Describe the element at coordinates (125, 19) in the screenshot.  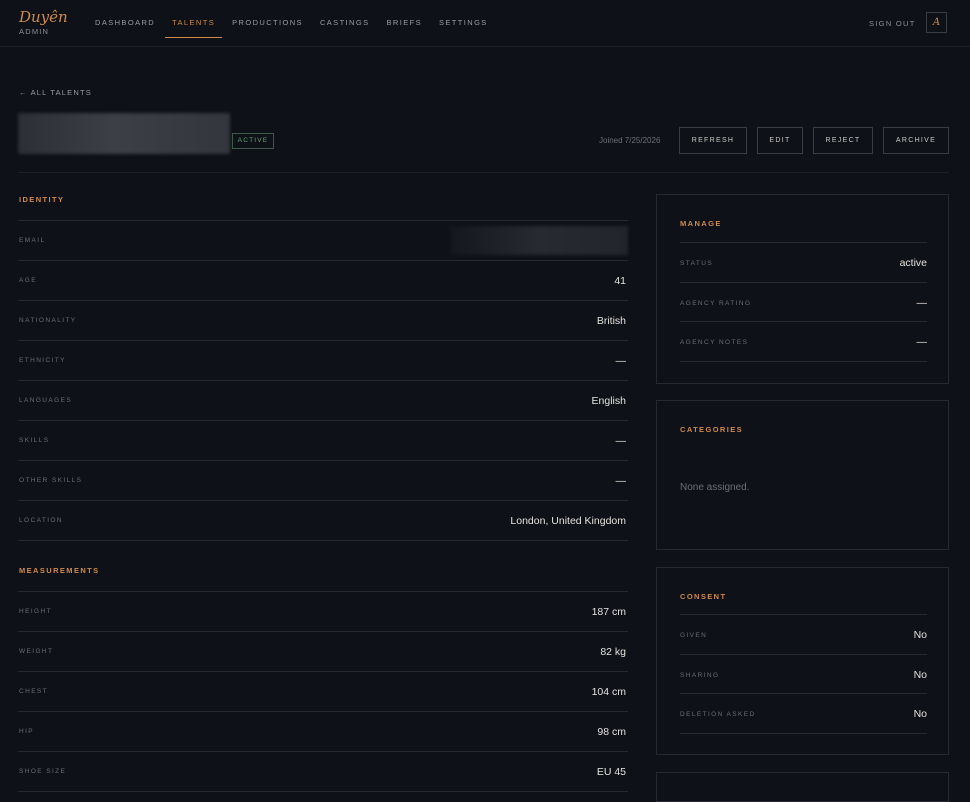
I see `nav-dashboard: DASHBOARD` at that location.